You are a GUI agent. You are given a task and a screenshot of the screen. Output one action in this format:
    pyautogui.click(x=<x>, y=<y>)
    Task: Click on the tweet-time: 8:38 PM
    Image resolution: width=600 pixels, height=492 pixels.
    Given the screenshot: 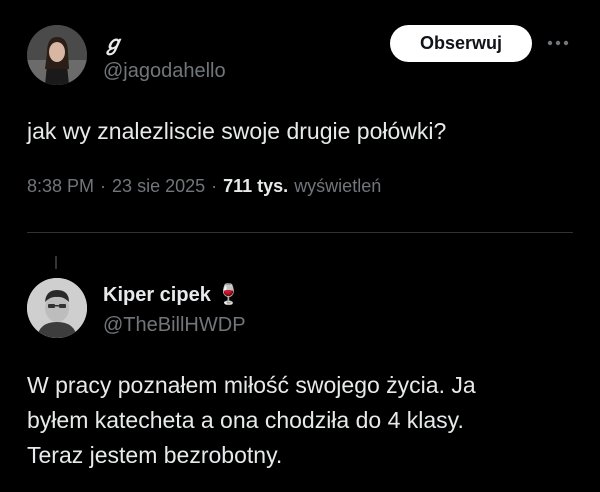 What is the action you would take?
    pyautogui.click(x=60, y=186)
    